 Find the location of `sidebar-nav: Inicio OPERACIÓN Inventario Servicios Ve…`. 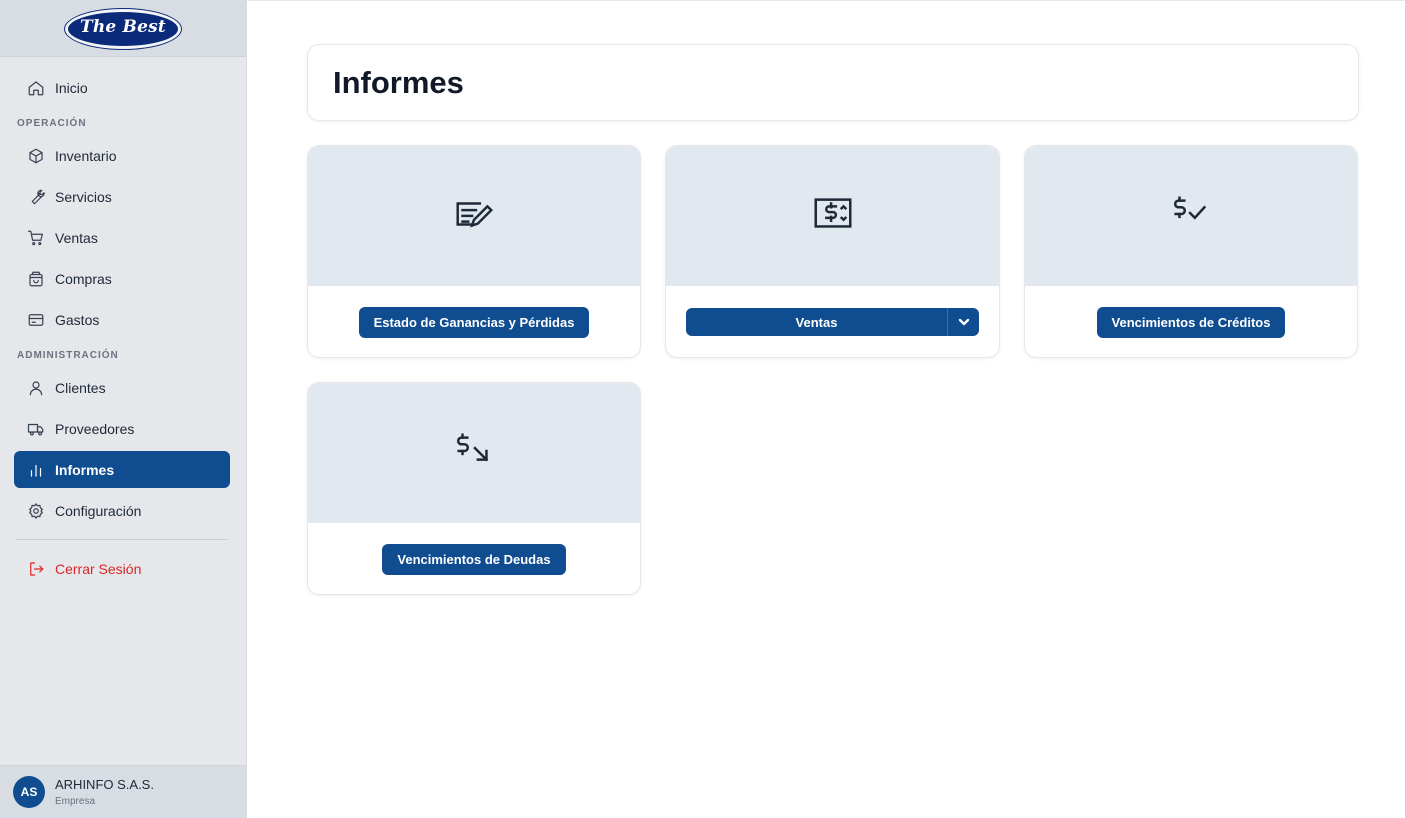

sidebar-nav: Inicio OPERACIÓN Inventario Servicios Ve… is located at coordinates (123, 324).